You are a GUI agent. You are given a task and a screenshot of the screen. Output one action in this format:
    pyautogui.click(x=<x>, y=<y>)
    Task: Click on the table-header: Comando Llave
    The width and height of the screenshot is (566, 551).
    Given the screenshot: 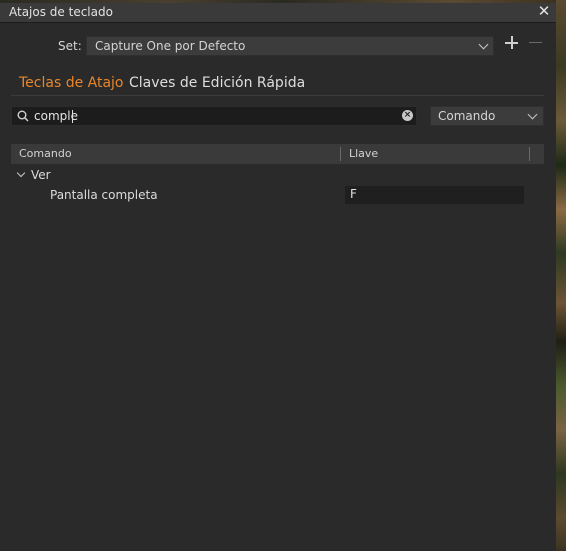 What is the action you would take?
    pyautogui.click(x=277, y=154)
    